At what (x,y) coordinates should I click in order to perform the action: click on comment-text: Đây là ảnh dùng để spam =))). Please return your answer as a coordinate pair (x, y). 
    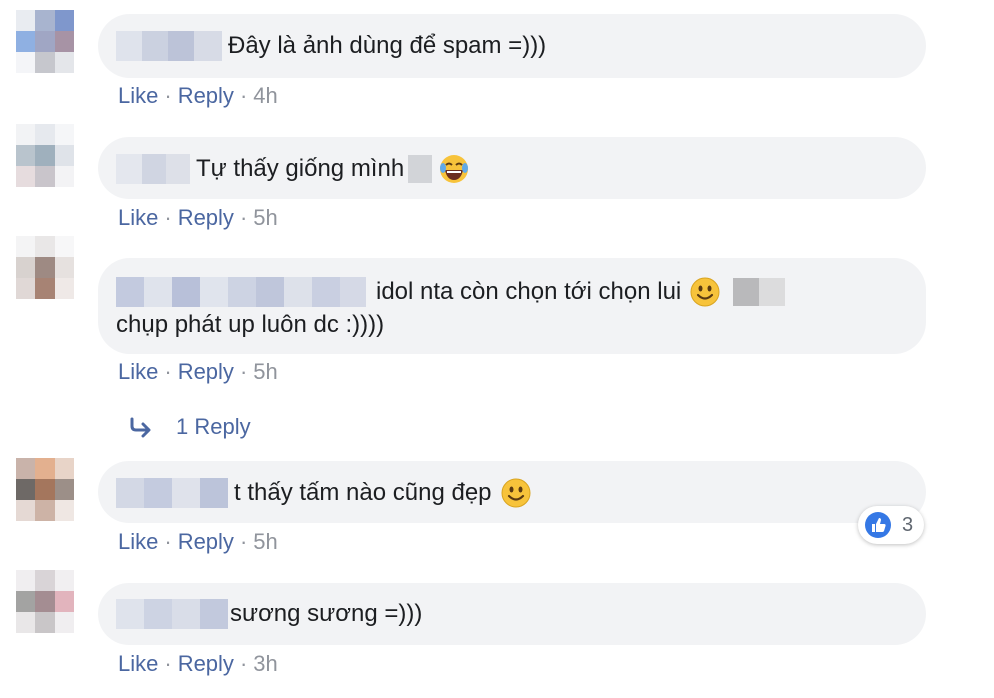
    Looking at the image, I should click on (387, 45).